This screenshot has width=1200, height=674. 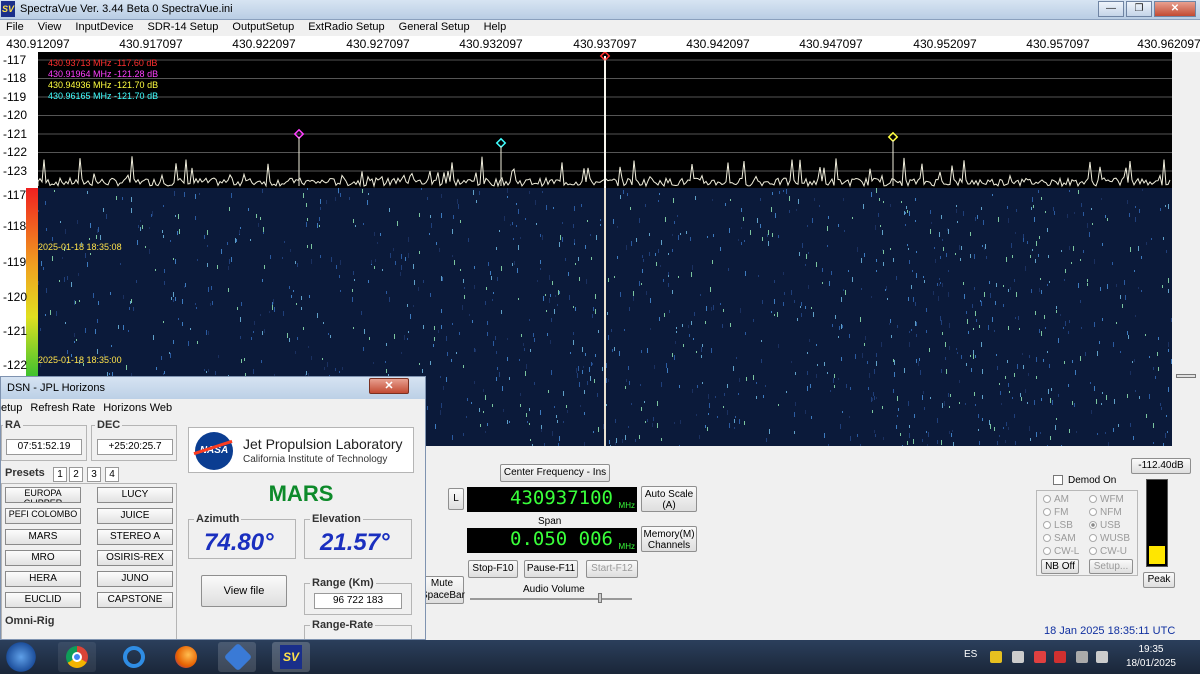 What do you see at coordinates (1061, 551) in the screenshot?
I see `mode-radio-cwl: CW-L` at bounding box center [1061, 551].